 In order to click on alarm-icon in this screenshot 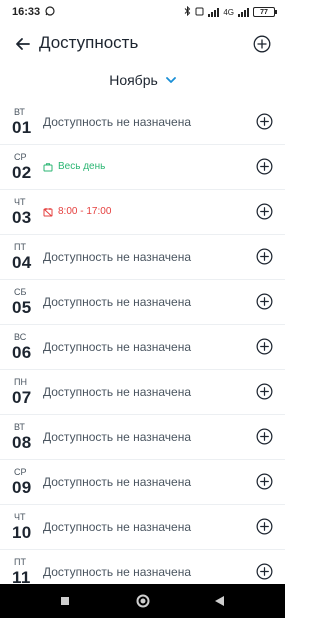, I will do `click(199, 12)`.